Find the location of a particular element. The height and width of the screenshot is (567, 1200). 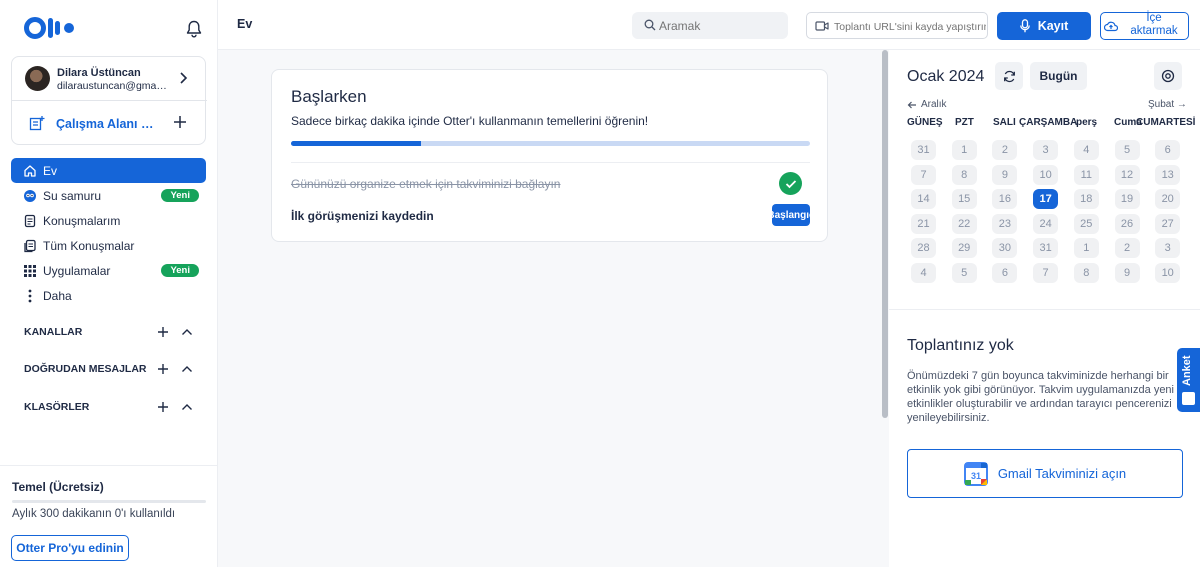

get-pro-button: Otter Pro'yu edinin is located at coordinates (70, 548).